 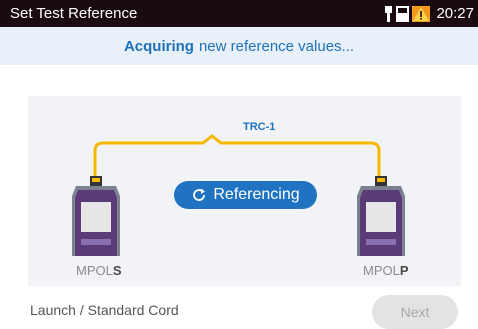 I want to click on right-device, so click(x=381, y=218).